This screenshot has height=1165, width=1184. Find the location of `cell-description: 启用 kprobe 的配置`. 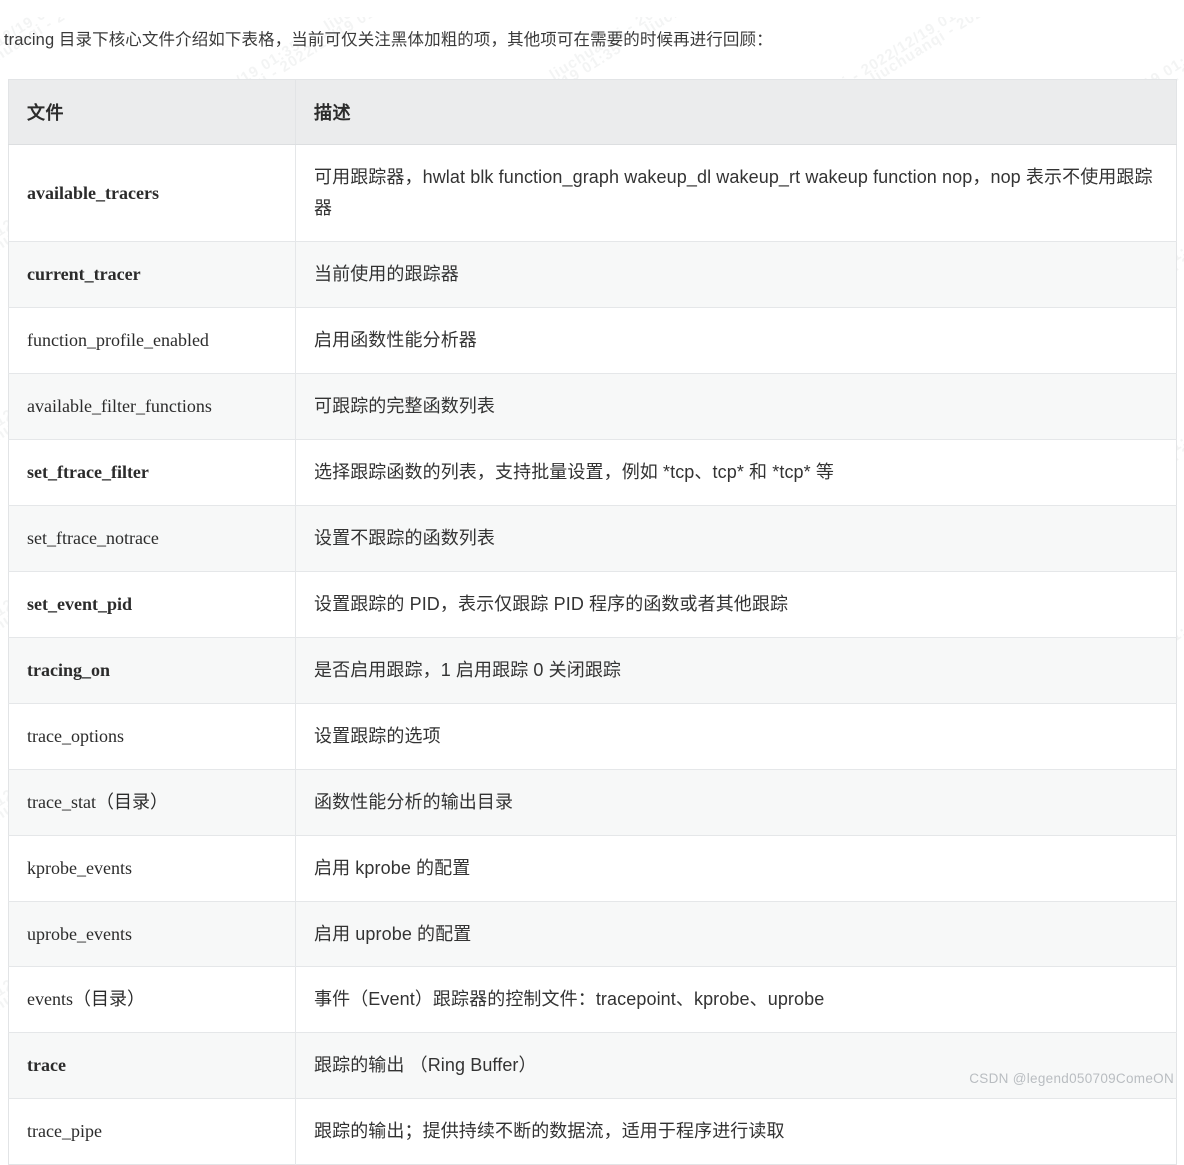

cell-description: 启用 kprobe 的配置 is located at coordinates (736, 868).